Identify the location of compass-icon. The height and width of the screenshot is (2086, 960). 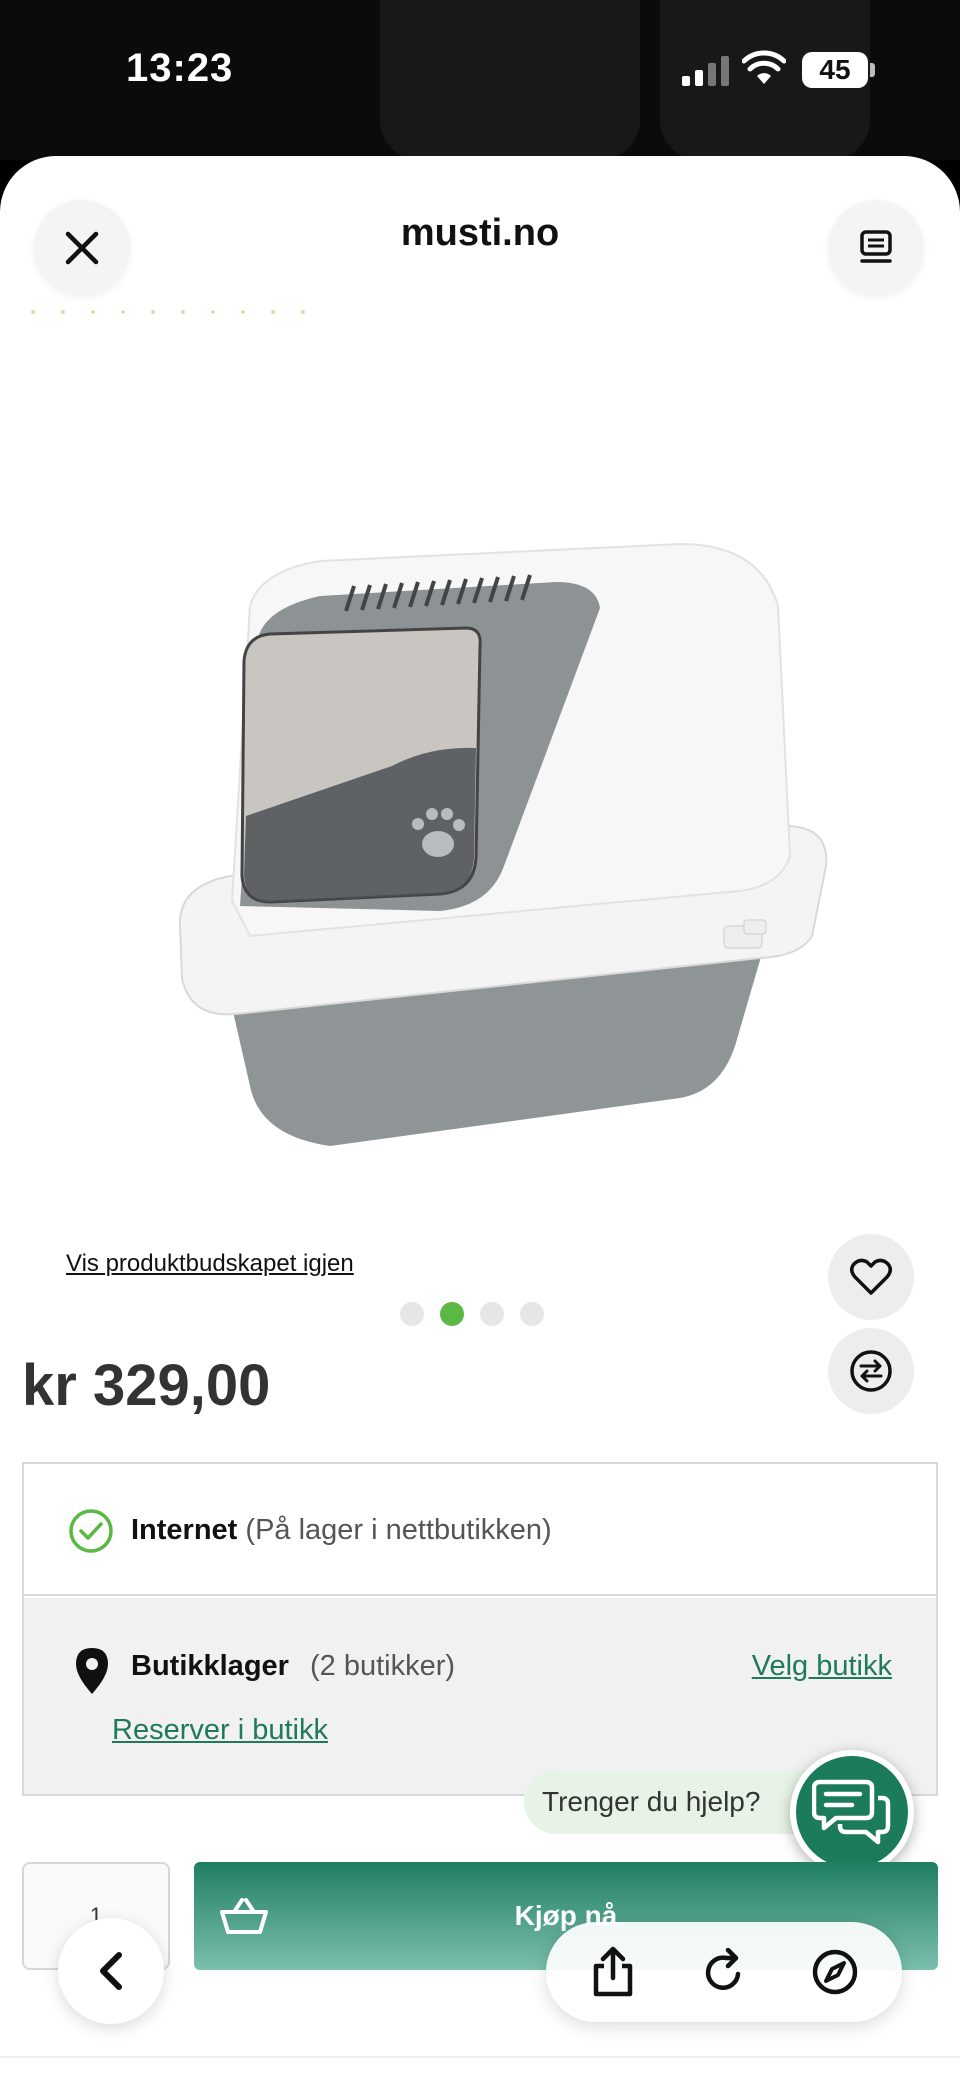
(834, 1972).